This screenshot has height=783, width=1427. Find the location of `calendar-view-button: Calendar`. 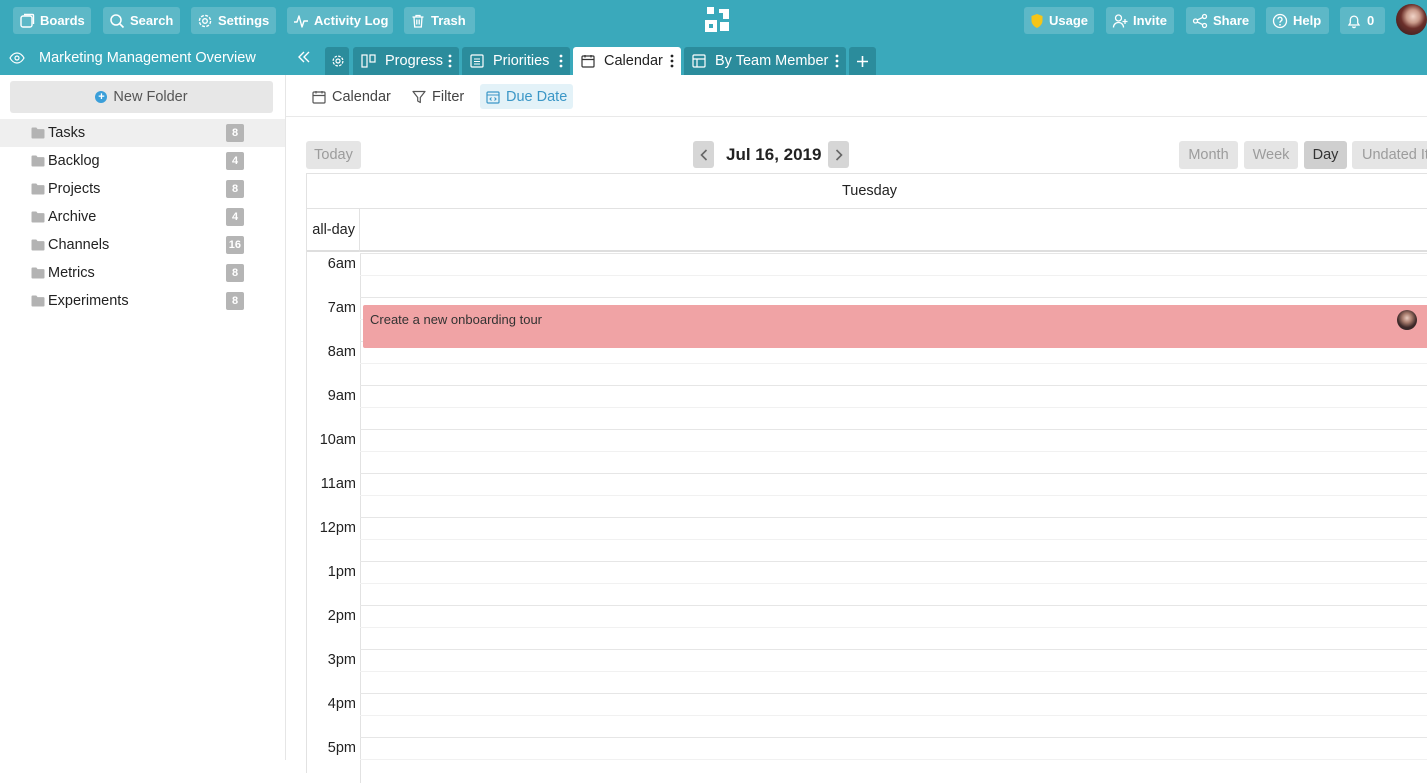

calendar-view-button: Calendar is located at coordinates (351, 96).